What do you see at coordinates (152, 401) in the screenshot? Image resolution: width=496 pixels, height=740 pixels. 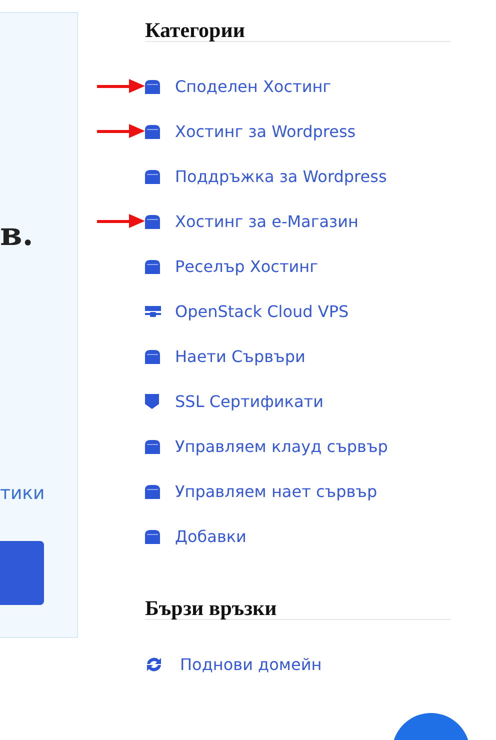 I see `shield-icon` at bounding box center [152, 401].